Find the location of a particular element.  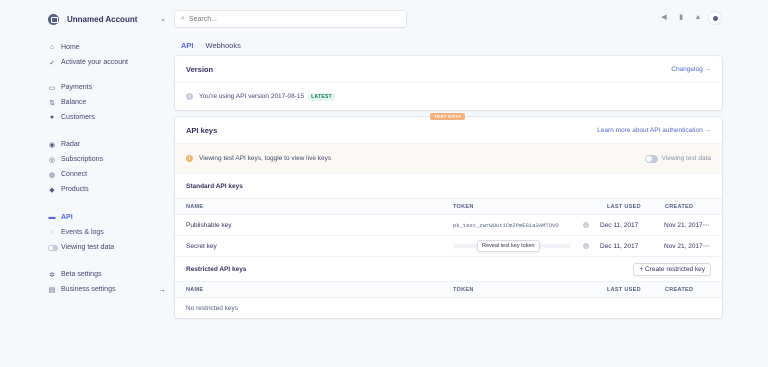

sidebar-item-subscriptions: ◎ Subscriptions is located at coordinates (107, 159).